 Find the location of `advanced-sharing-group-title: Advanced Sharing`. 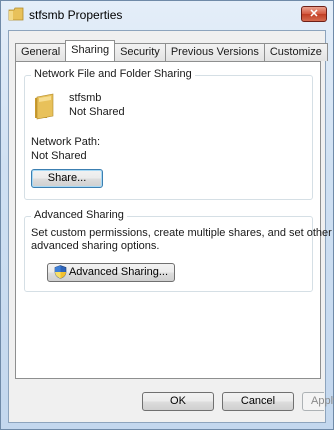

advanced-sharing-group-title: Advanced Sharing is located at coordinates (79, 215).